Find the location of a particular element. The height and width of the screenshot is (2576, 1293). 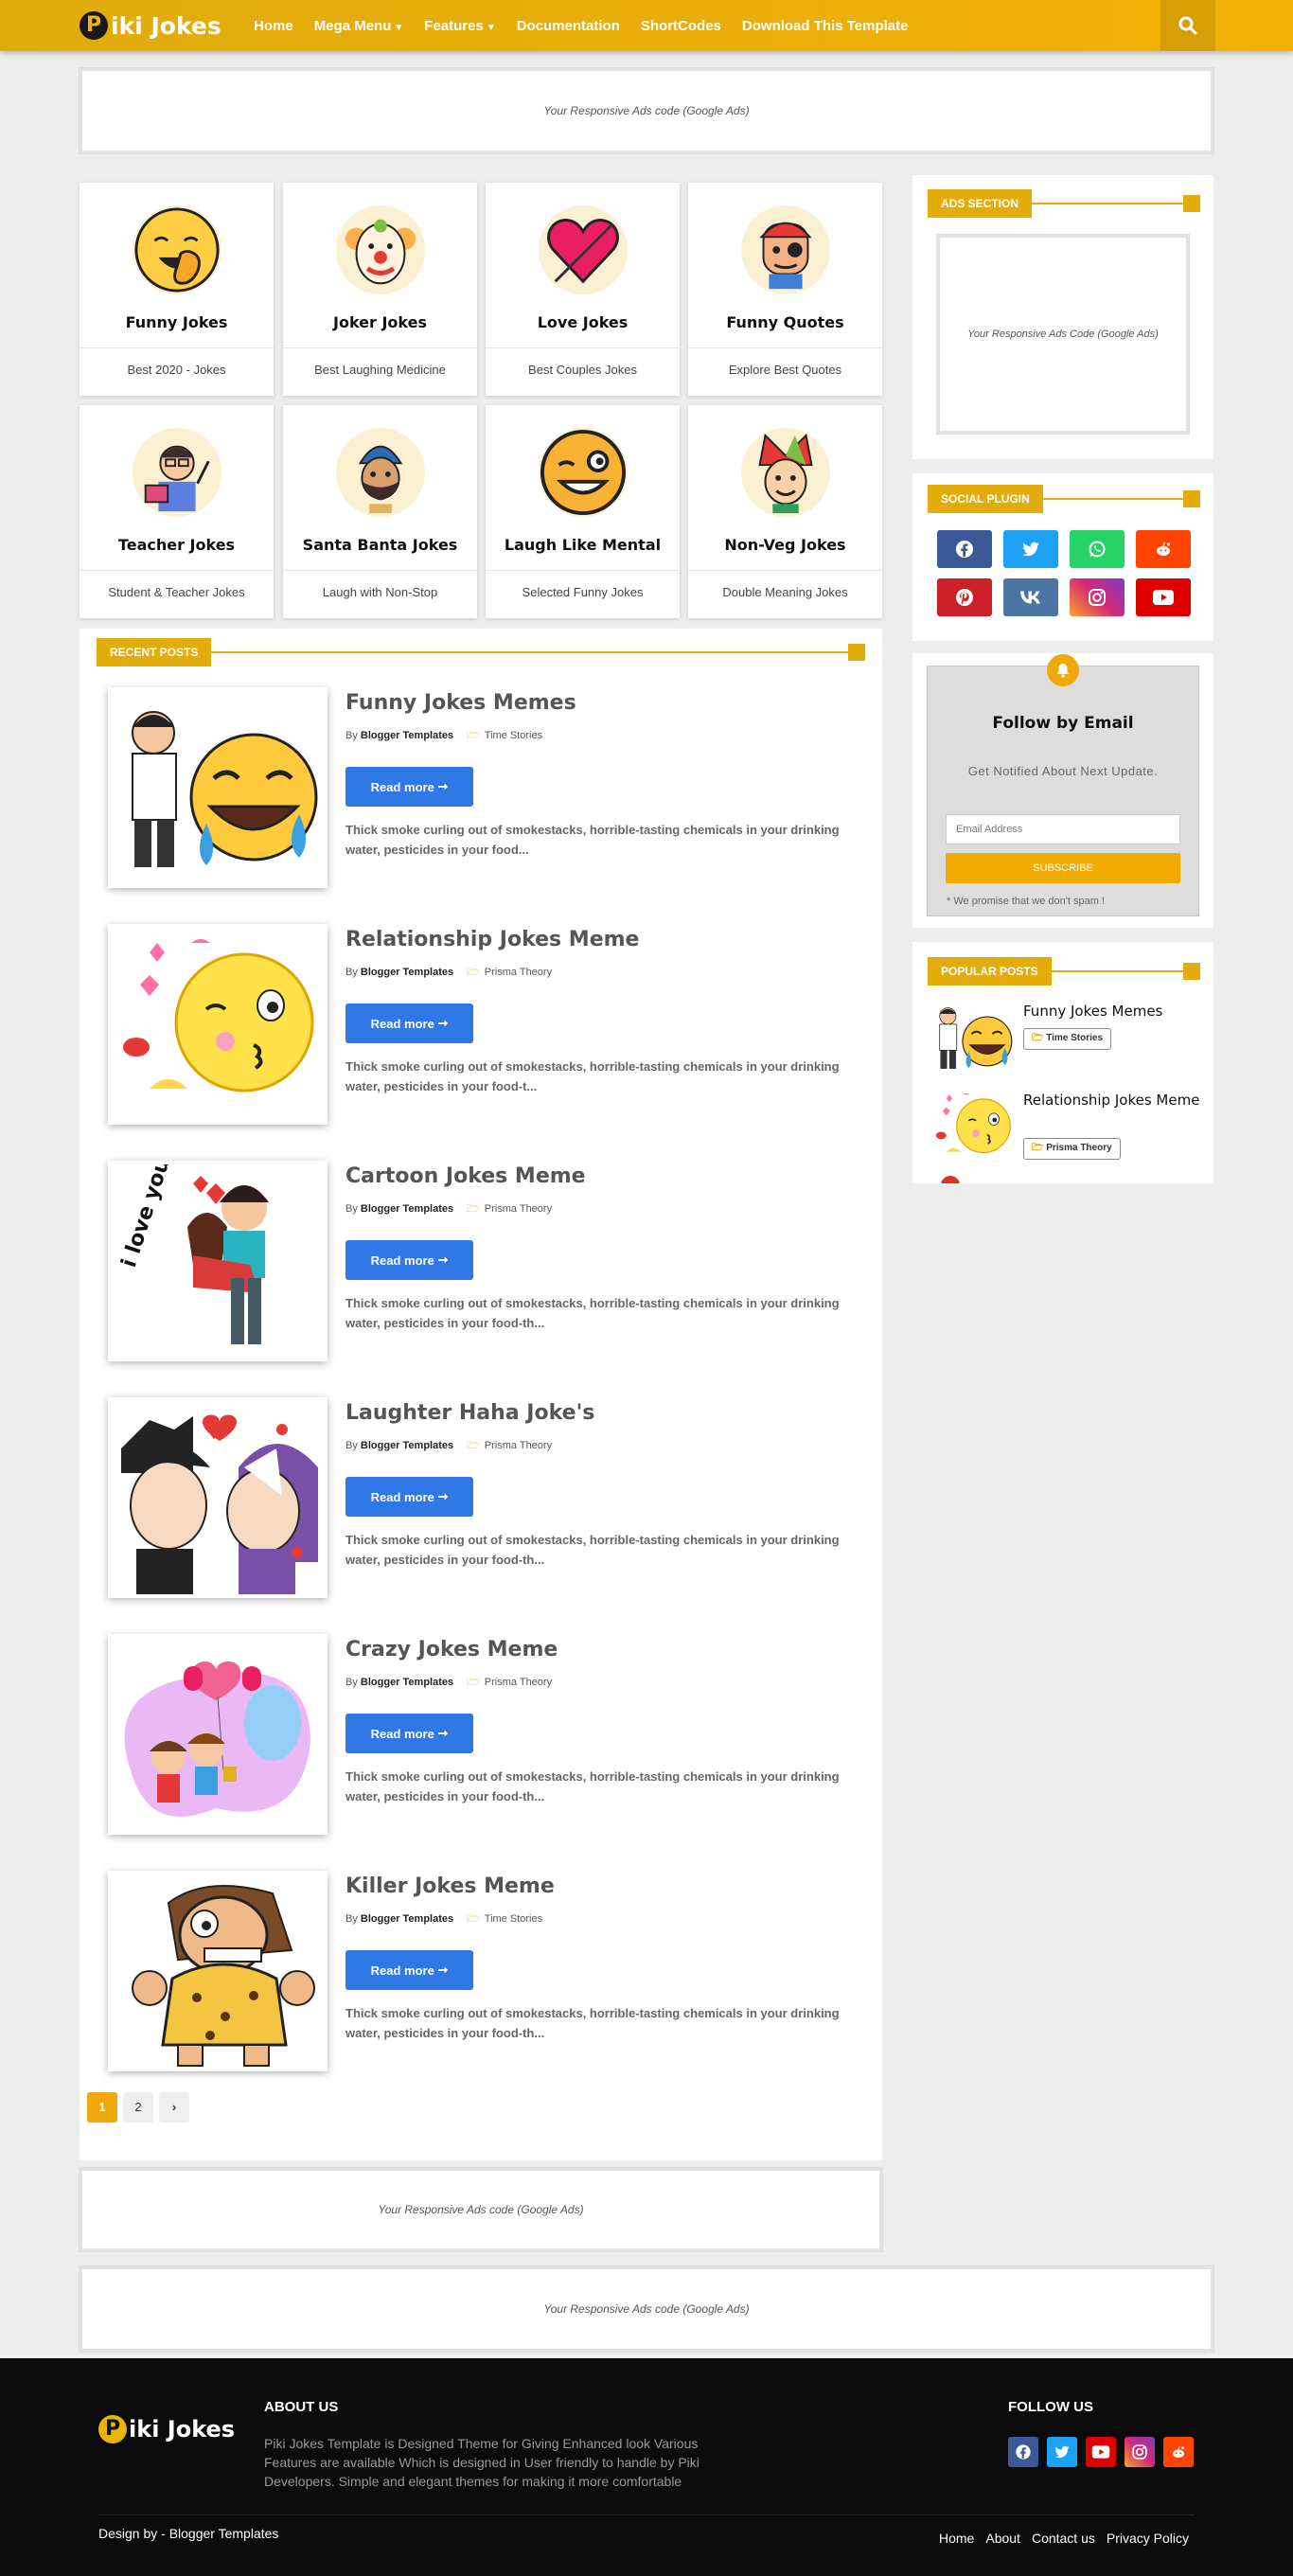

facebook-button is located at coordinates (964, 549).